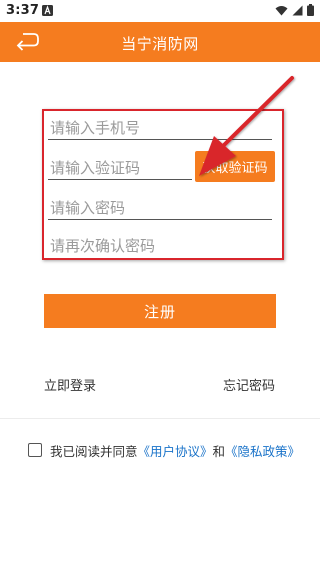  Describe the element at coordinates (120, 168) in the screenshot. I see `verification-code-input` at that location.